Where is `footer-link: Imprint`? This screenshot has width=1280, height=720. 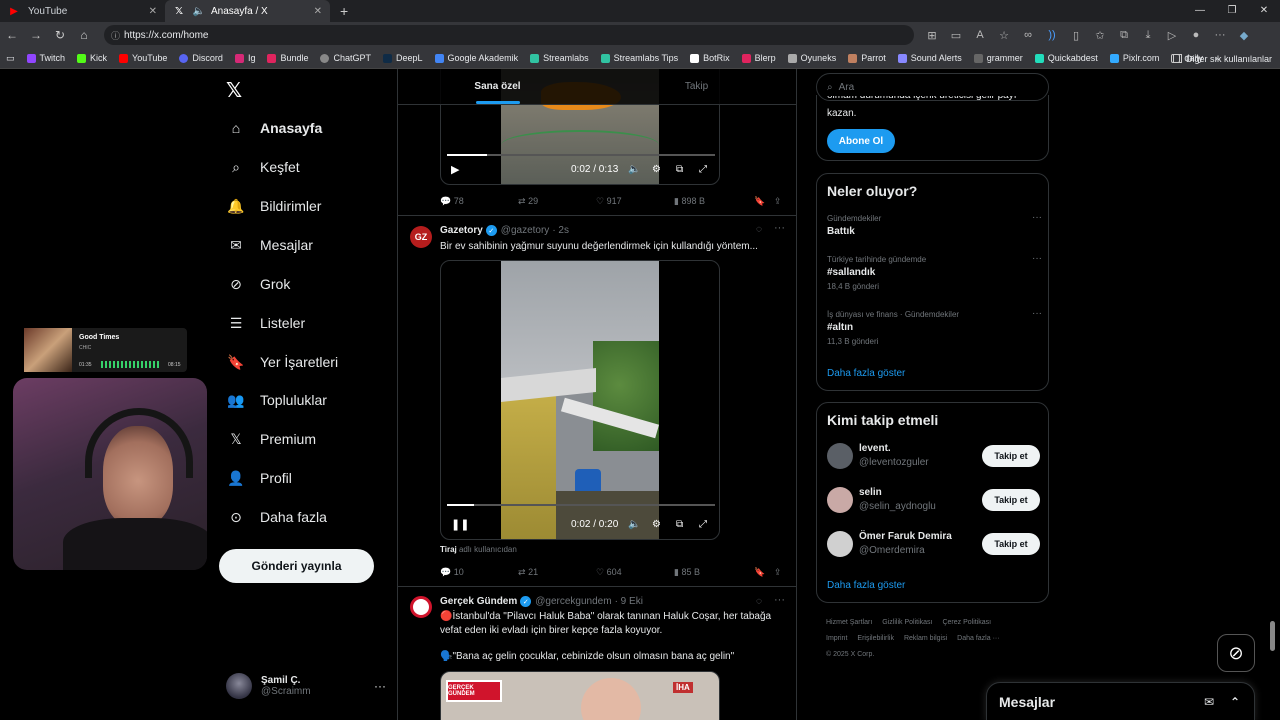 footer-link: Imprint is located at coordinates (836, 638).